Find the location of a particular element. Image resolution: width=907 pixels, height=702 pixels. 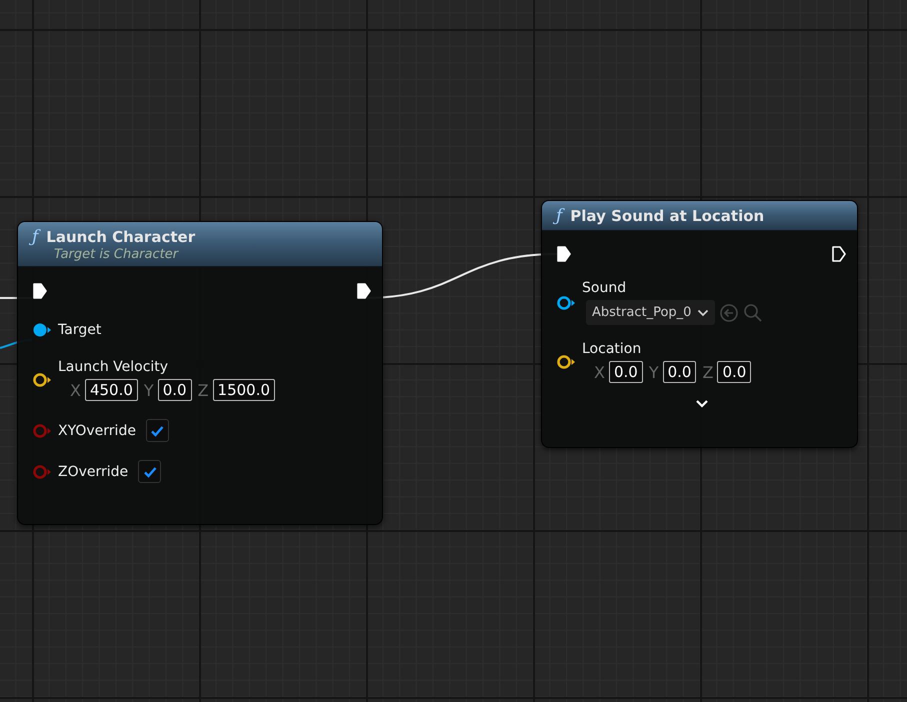

pin-label: XYOverride is located at coordinates (97, 430).